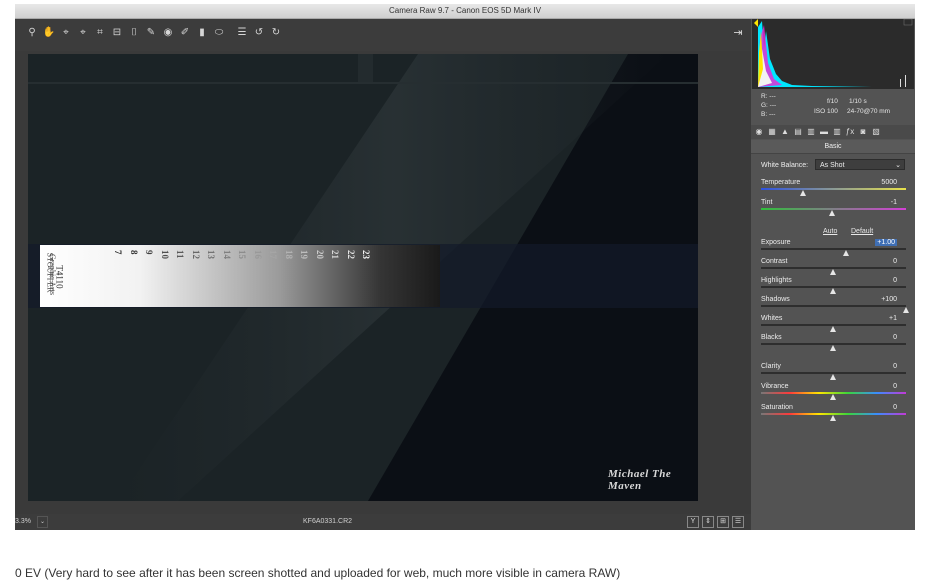 Image resolution: width=925 pixels, height=586 pixels. Describe the element at coordinates (738, 522) in the screenshot. I see `settings-icon: ☰` at that location.